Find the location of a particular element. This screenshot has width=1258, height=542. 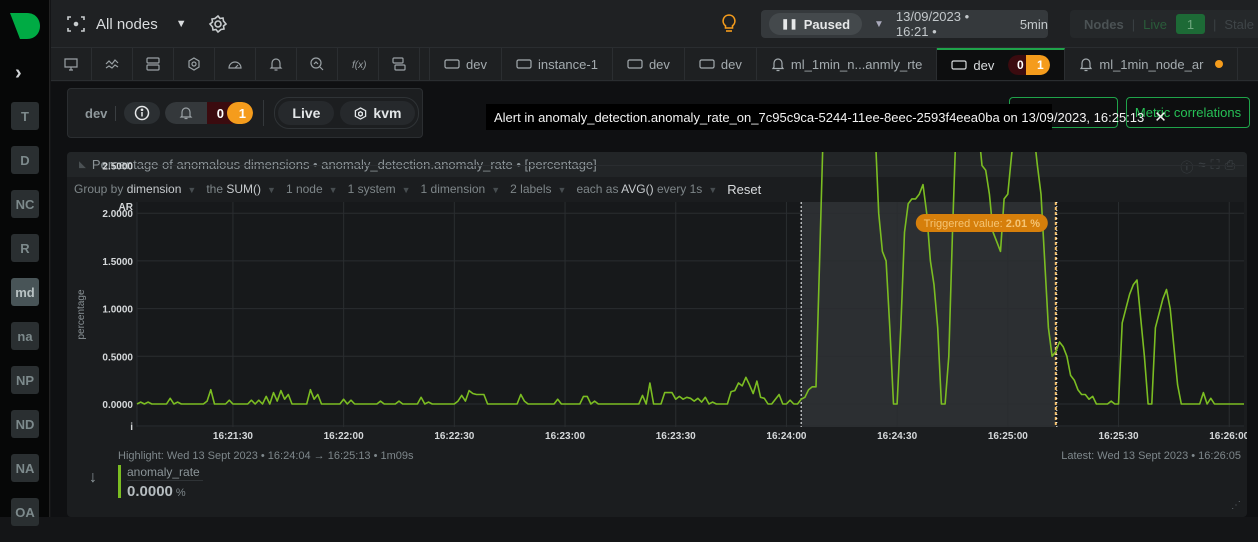

tab-instance-1: instance-1 is located at coordinates (557, 64).